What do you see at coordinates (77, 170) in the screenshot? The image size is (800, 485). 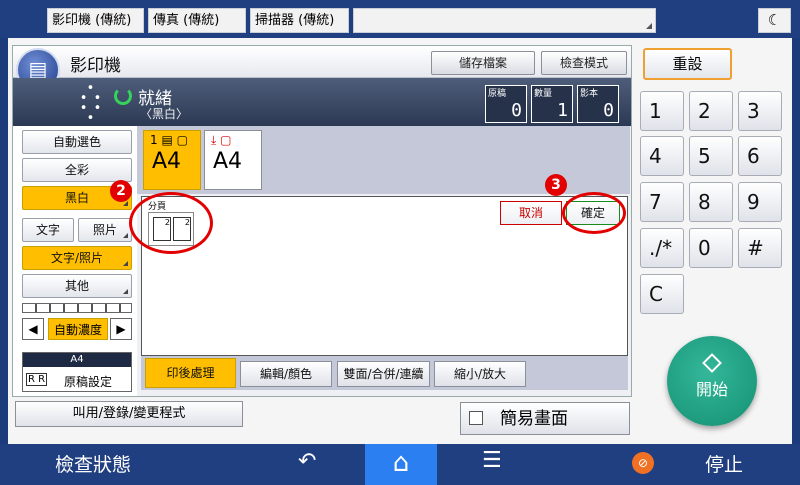 I see `full-color-button: 全彩` at bounding box center [77, 170].